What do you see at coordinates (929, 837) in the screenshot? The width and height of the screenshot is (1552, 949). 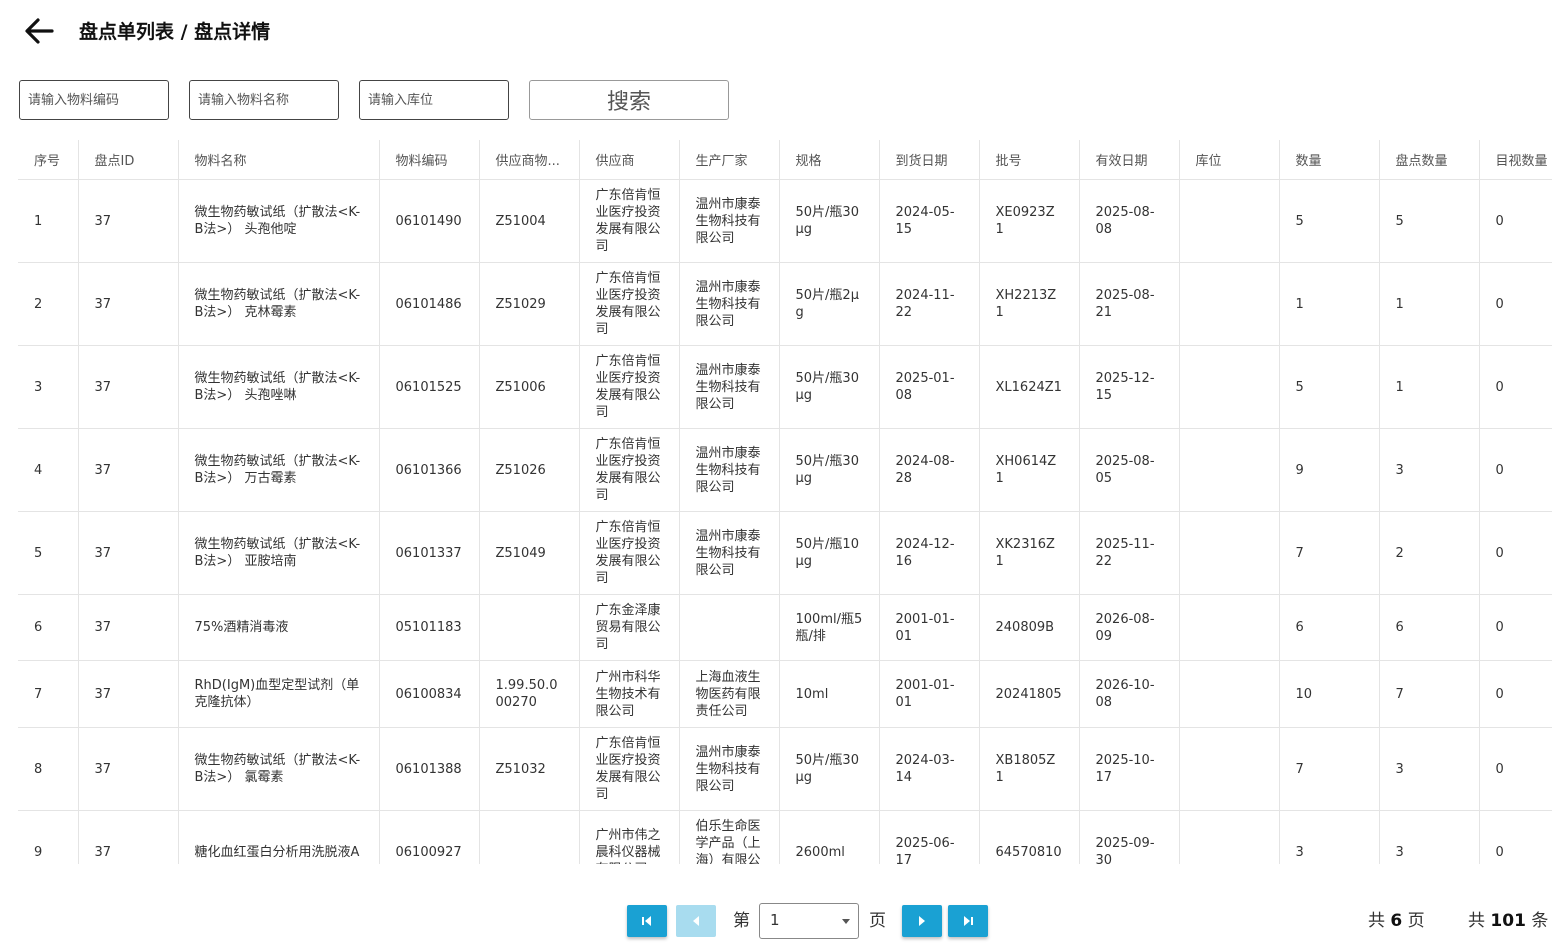 I see `table-cell: 2025-06-17` at bounding box center [929, 837].